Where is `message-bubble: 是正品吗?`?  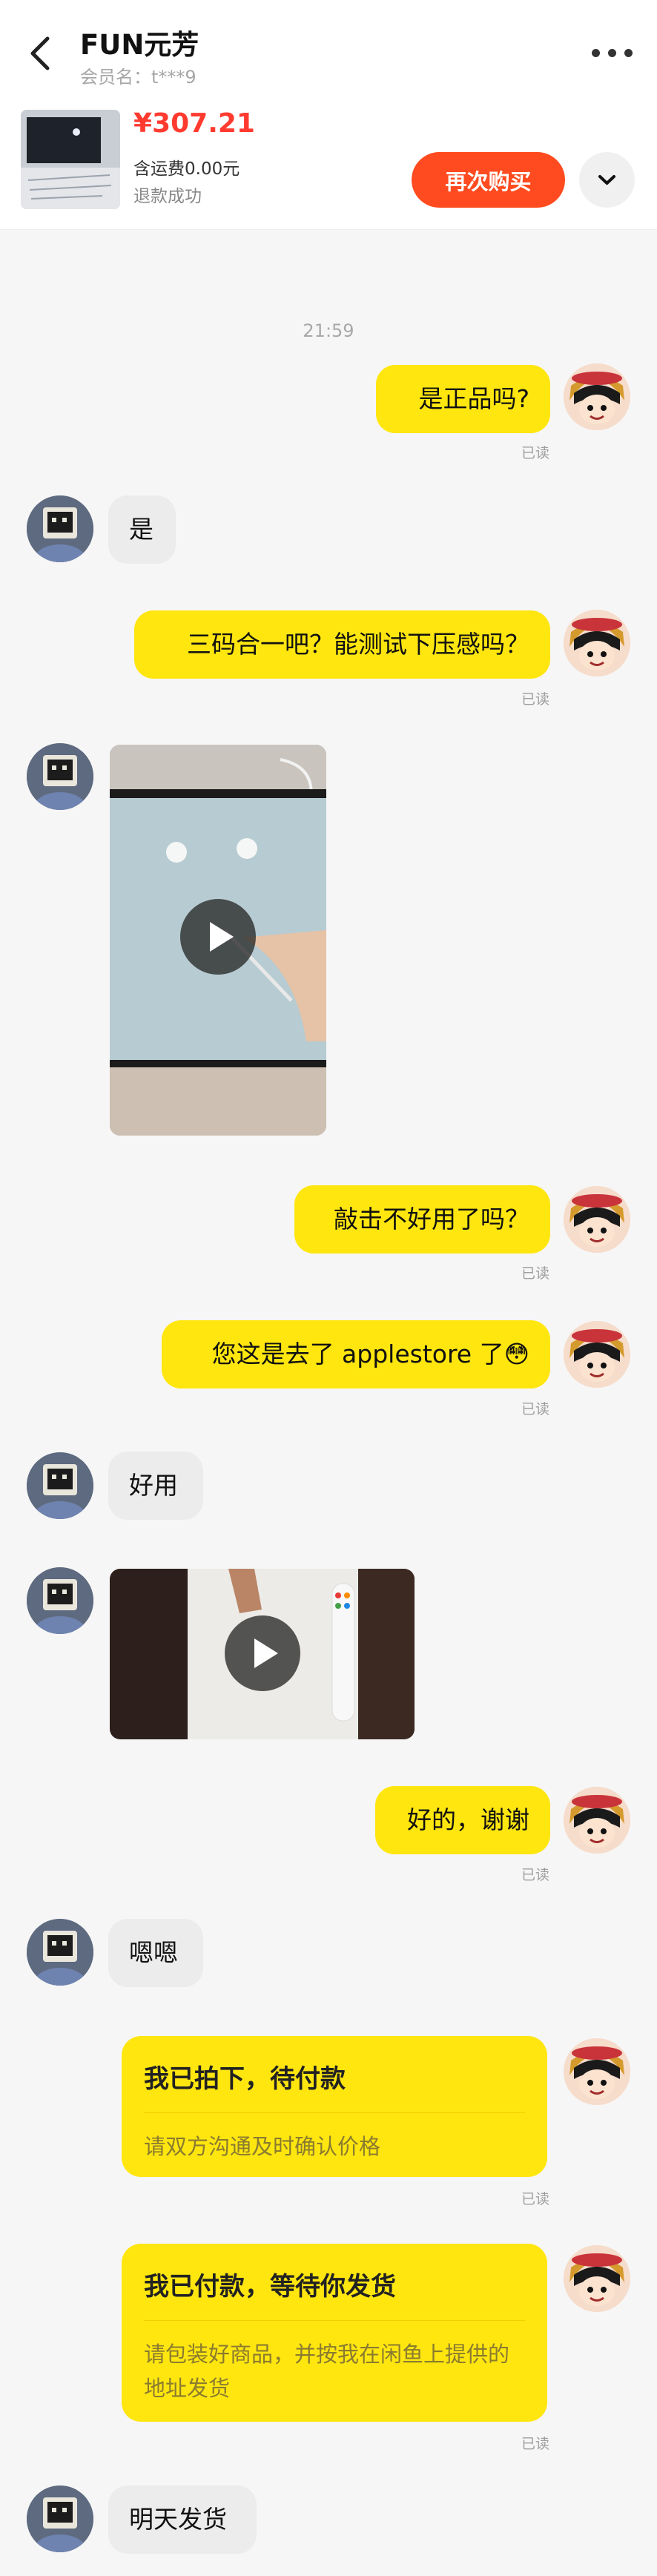
message-bubble: 是正品吗? is located at coordinates (463, 399).